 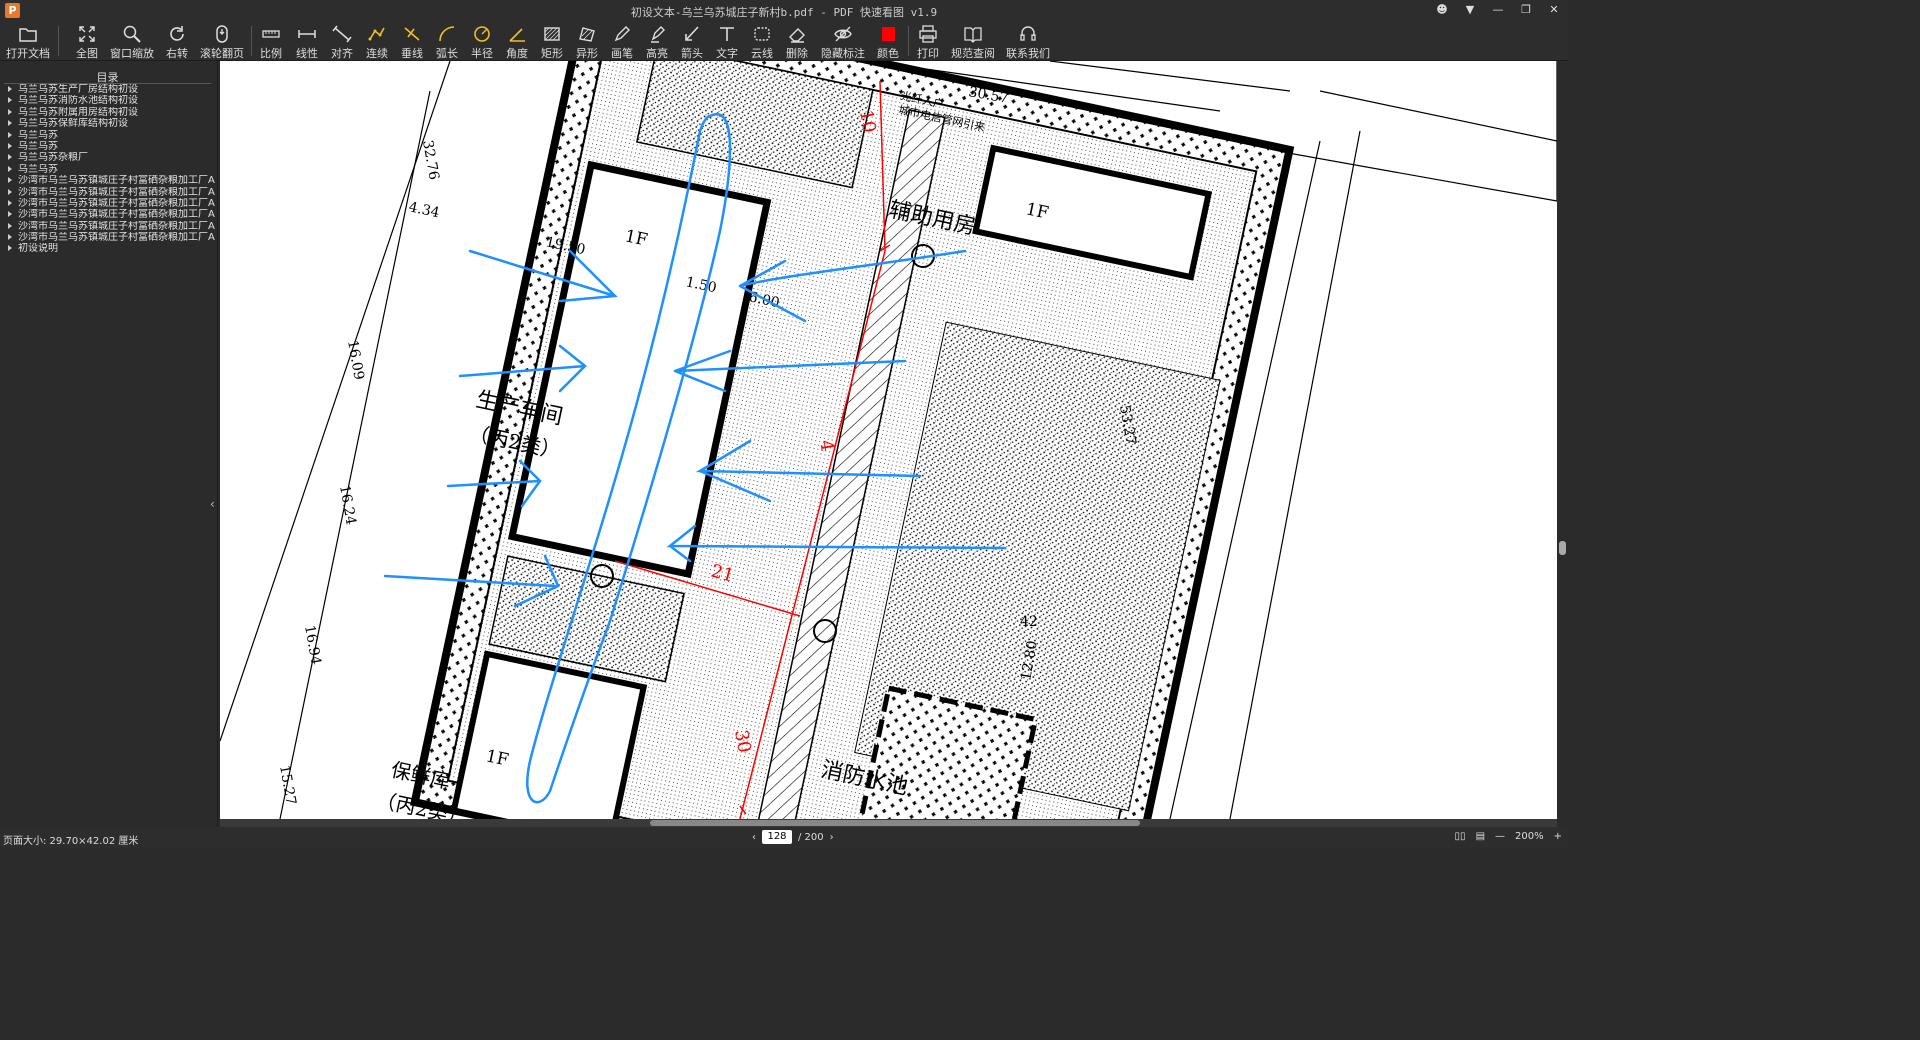 What do you see at coordinates (1470, 10) in the screenshot?
I see `menu-dropdown-icon: ▼` at bounding box center [1470, 10].